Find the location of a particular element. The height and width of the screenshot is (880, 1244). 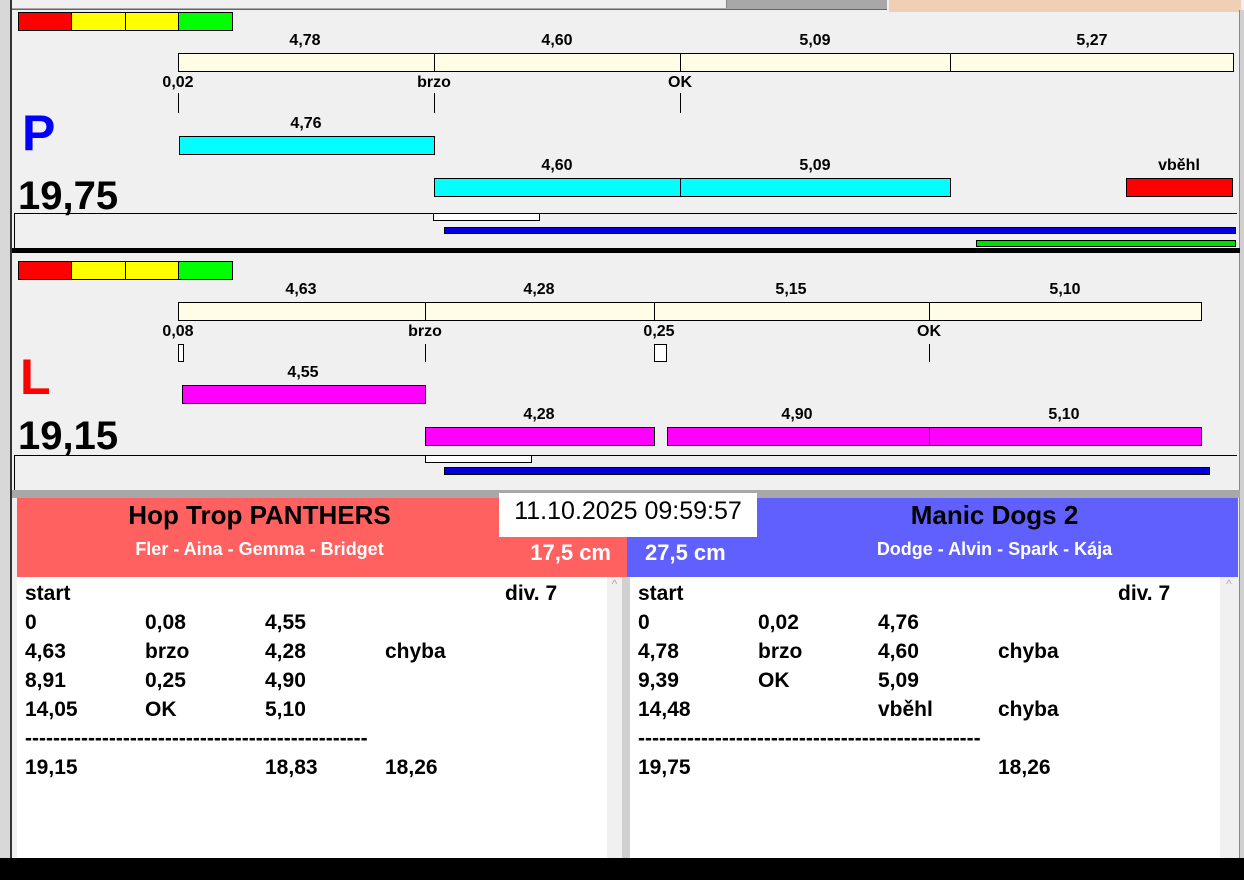

result-cell: 4,90 is located at coordinates (285, 680).